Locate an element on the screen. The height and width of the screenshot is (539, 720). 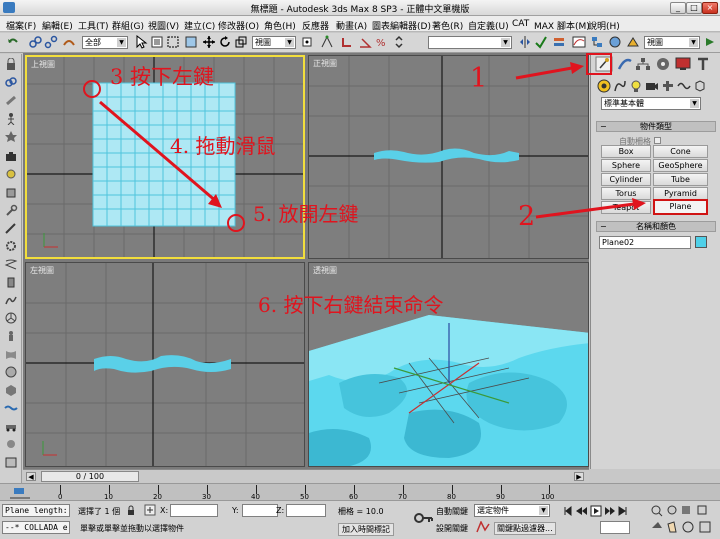
viewport-perspective-label: 透視圖 is located at coordinates (325, 270).